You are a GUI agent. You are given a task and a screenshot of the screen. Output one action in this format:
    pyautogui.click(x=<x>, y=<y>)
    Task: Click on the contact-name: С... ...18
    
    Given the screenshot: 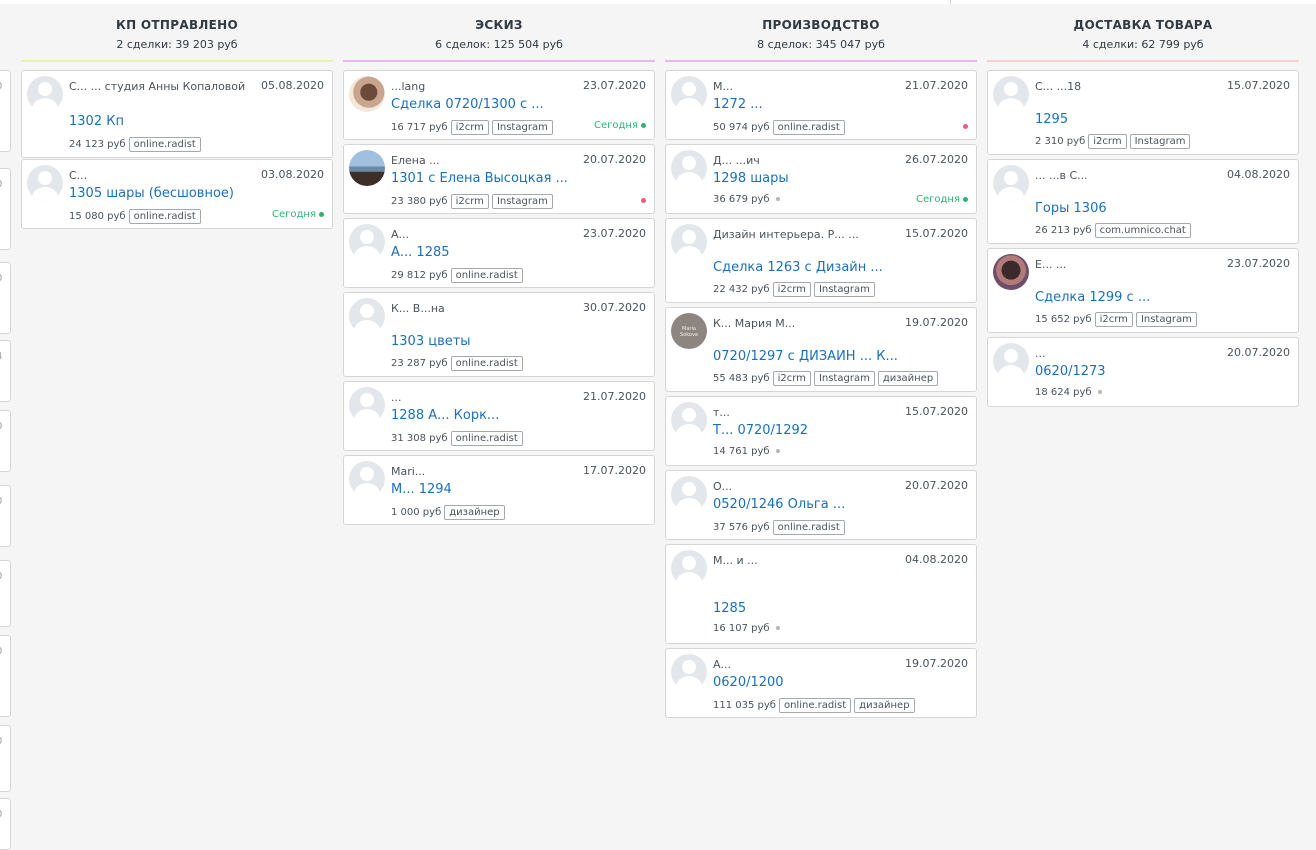 What is the action you would take?
    pyautogui.click(x=1127, y=86)
    